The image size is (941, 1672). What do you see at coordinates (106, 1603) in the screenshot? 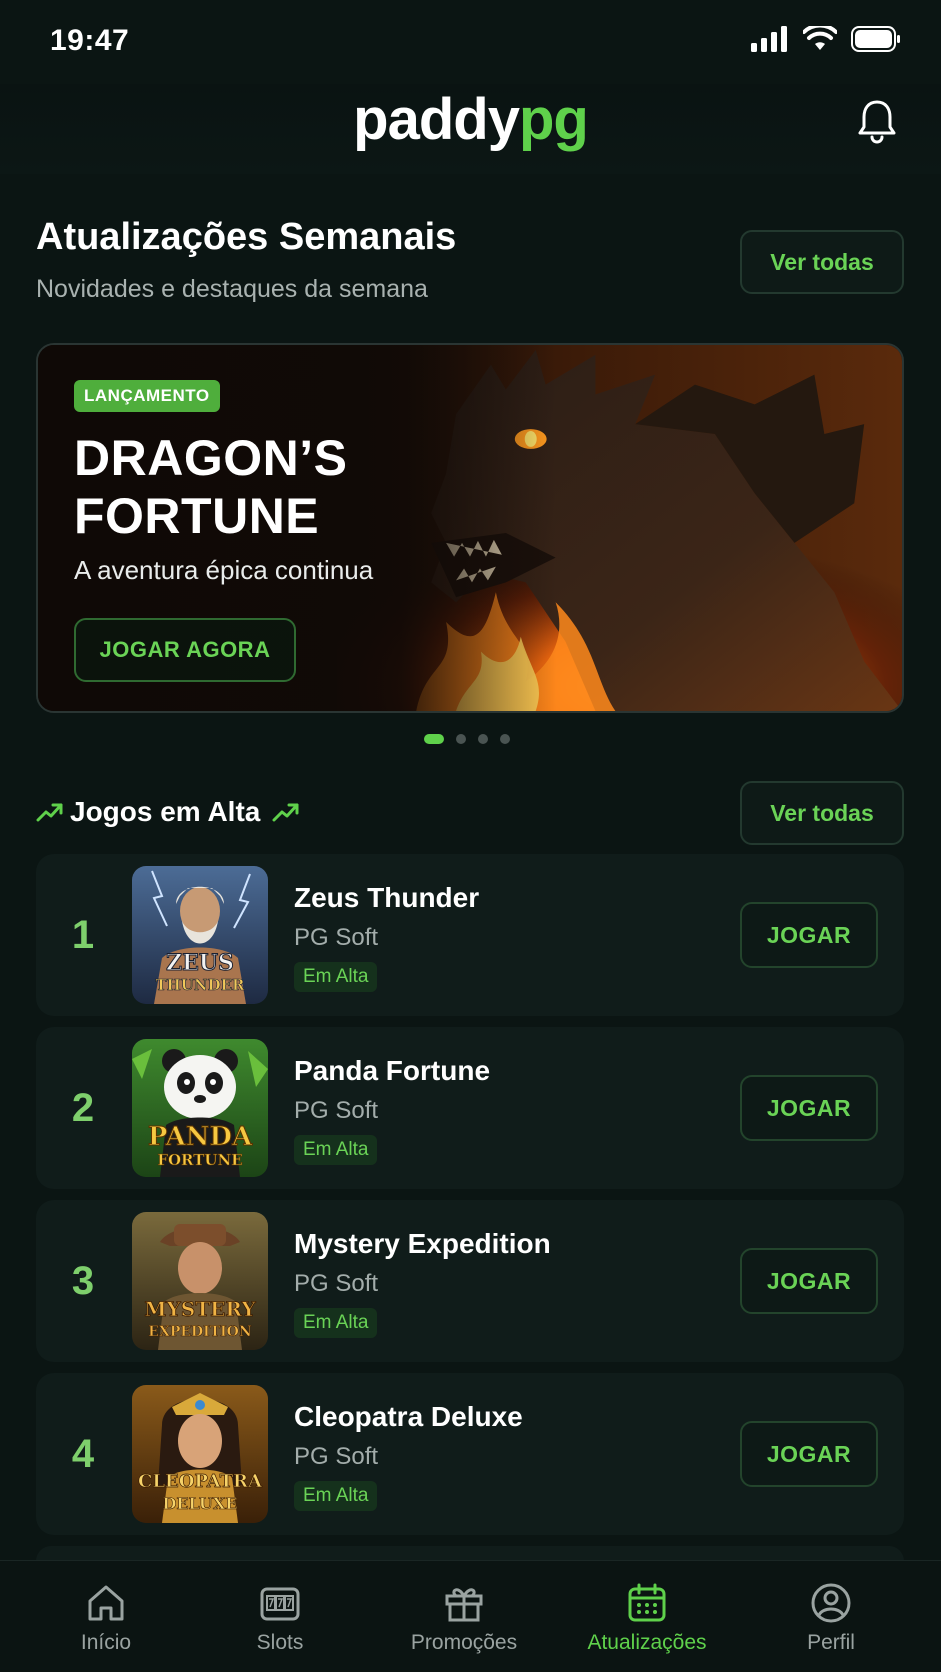
I see `home-icon` at bounding box center [106, 1603].